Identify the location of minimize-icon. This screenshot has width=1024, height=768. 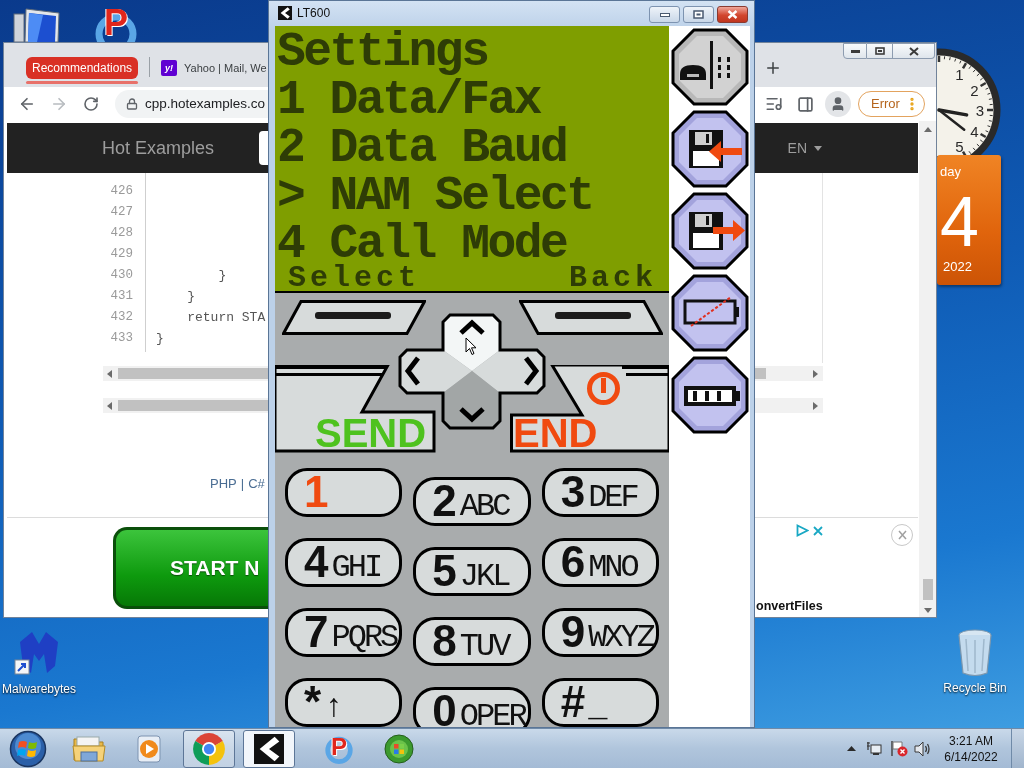
(664, 14).